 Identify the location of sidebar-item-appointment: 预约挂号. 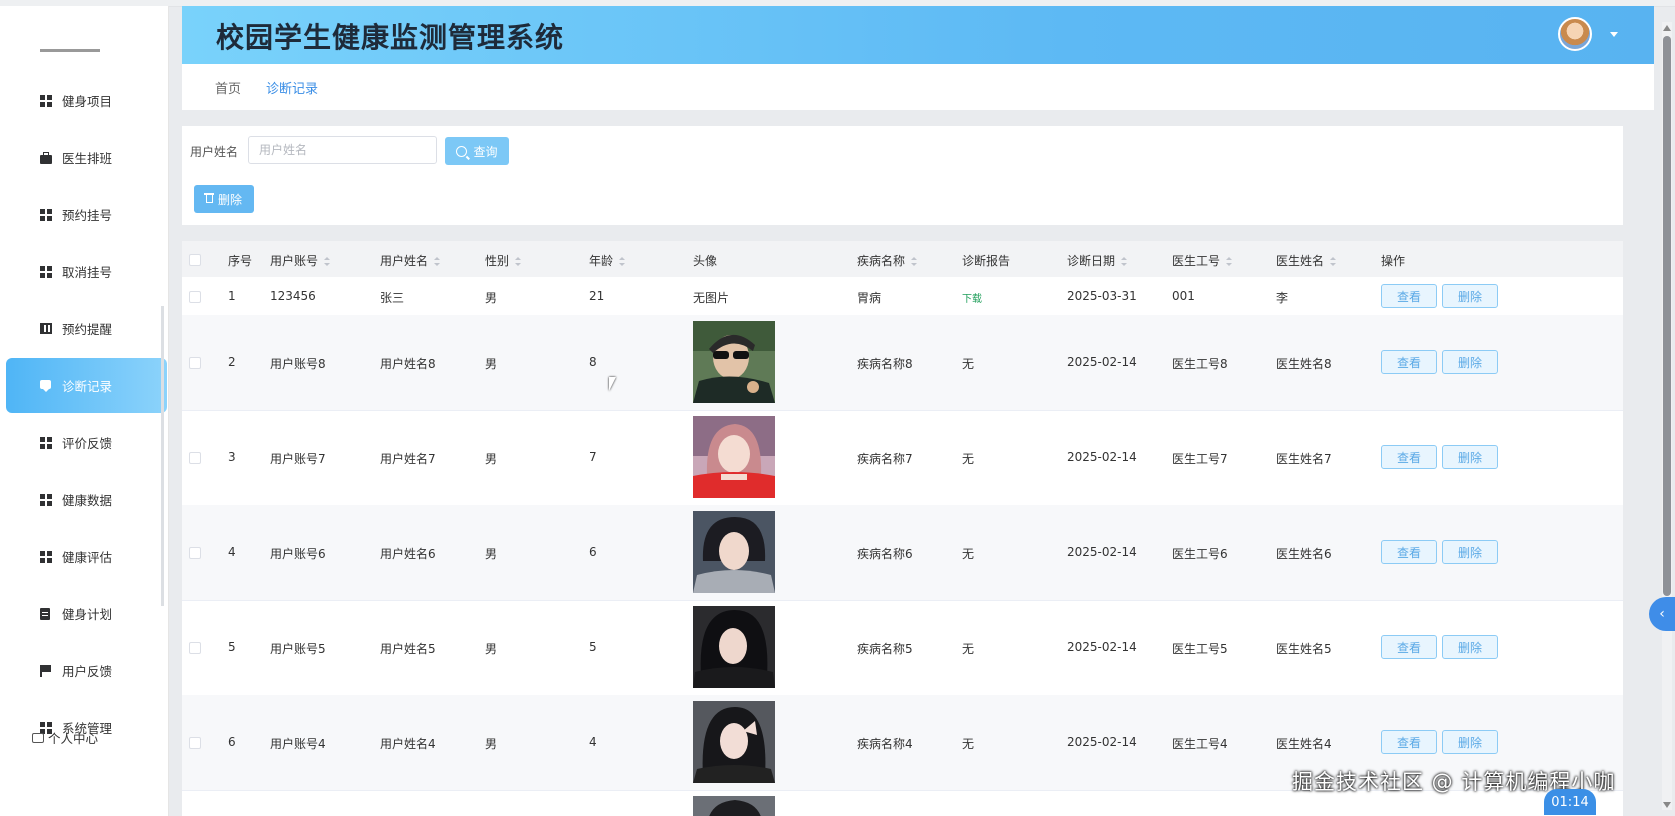
(87, 214).